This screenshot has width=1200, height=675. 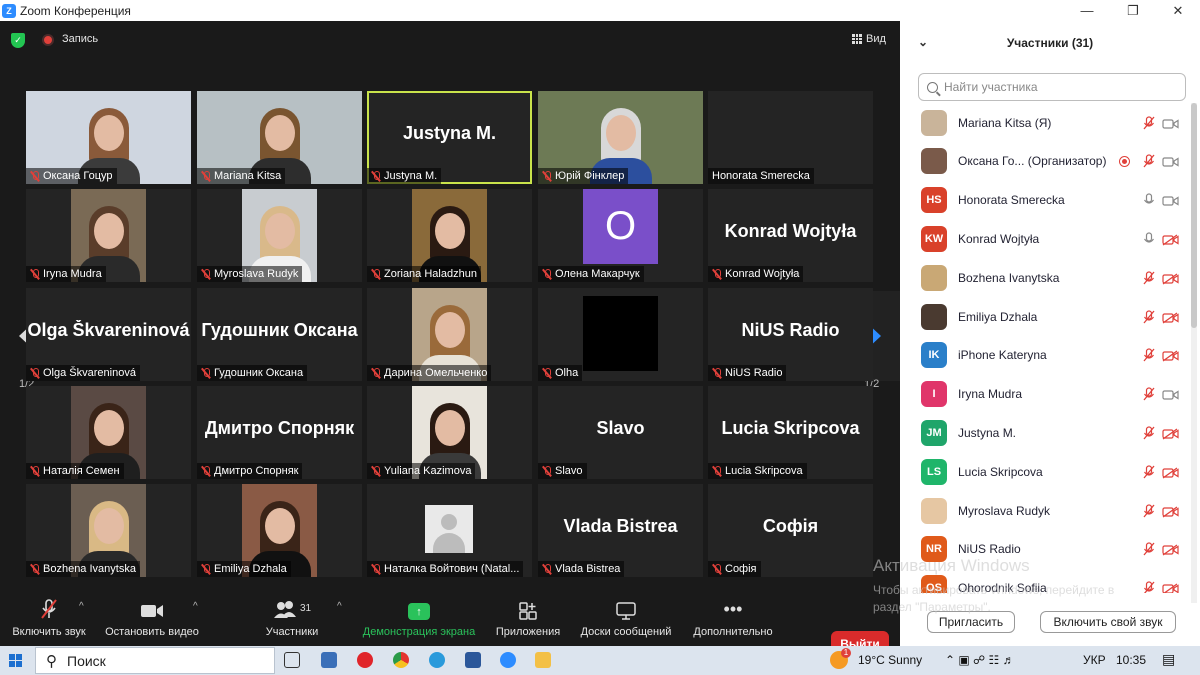 I want to click on recording-icon, so click(x=48, y=40).